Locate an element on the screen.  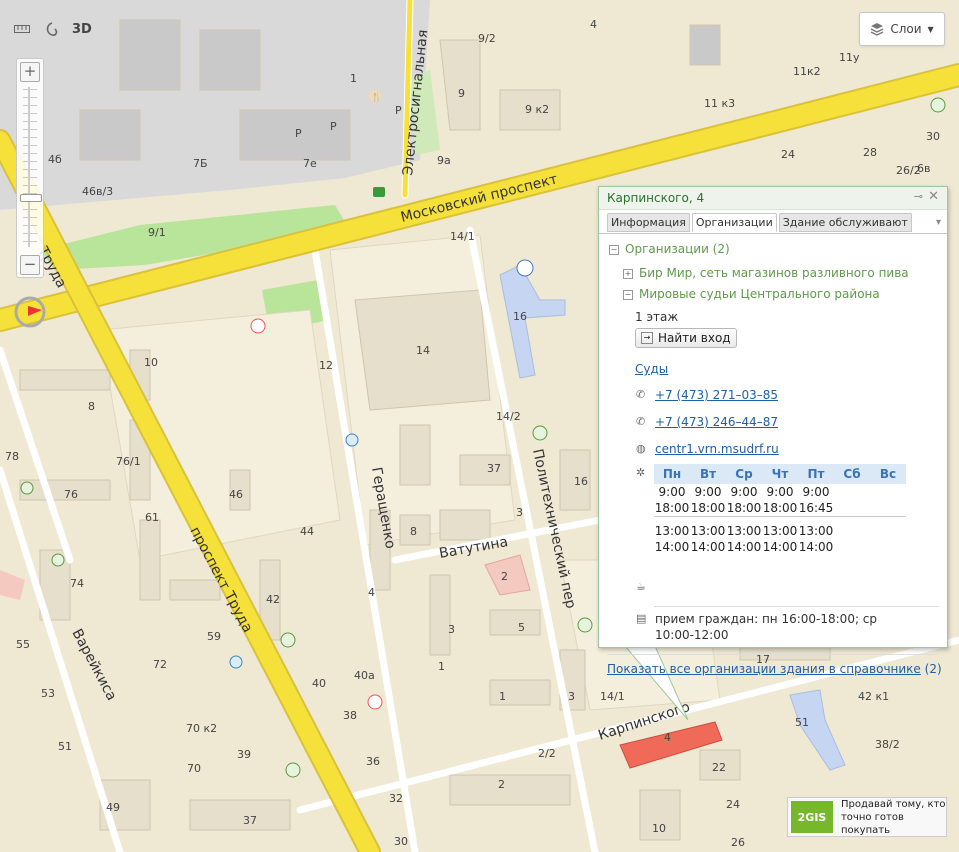
building-number-label: 37 is located at coordinates (494, 468).